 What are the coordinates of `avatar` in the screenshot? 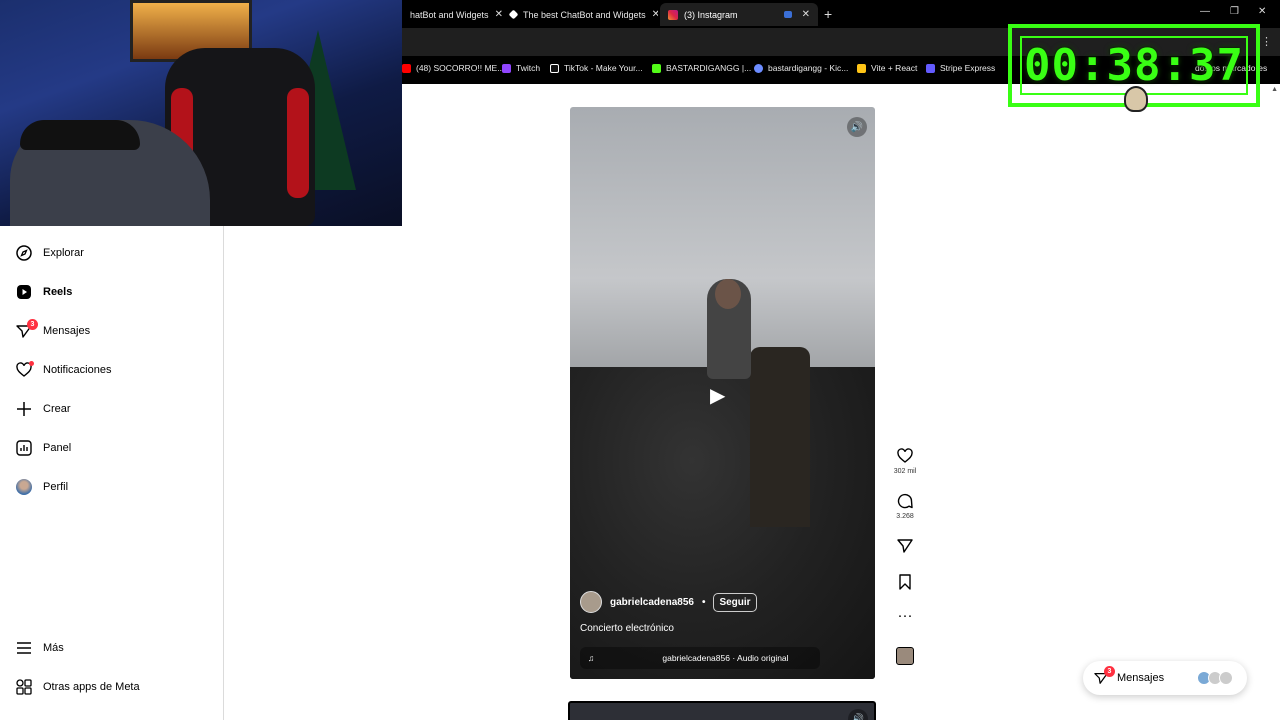 It's located at (24, 487).